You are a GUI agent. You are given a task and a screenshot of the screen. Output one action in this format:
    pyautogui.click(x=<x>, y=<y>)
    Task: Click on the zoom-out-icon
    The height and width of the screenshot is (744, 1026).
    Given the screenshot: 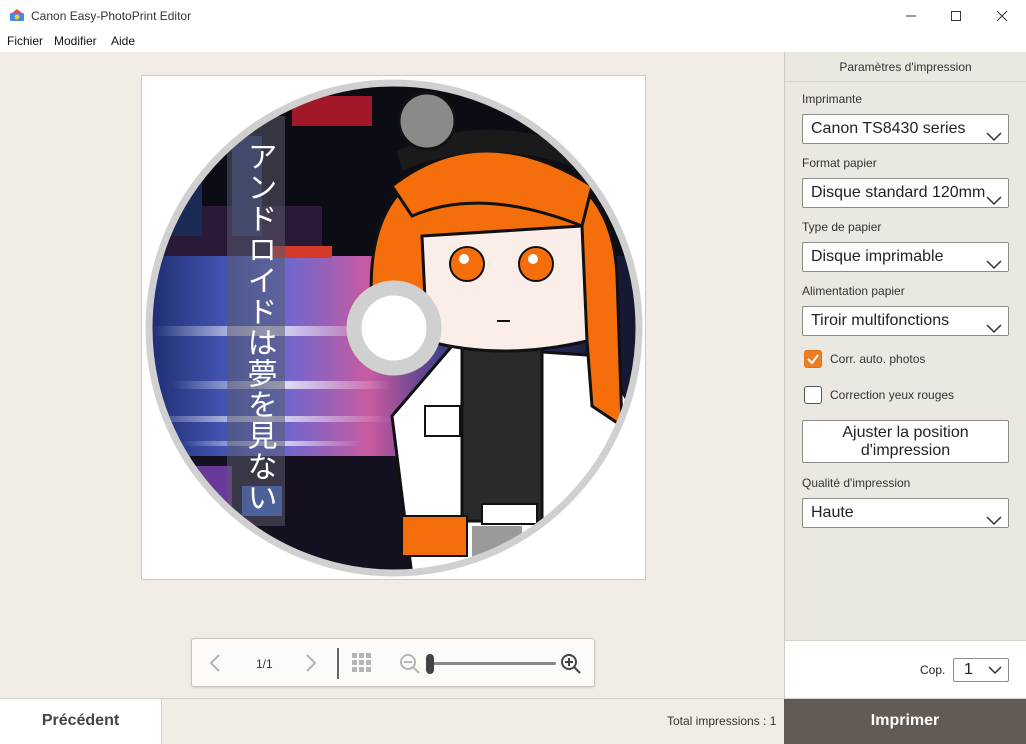 What is the action you would take?
    pyautogui.click(x=410, y=664)
    